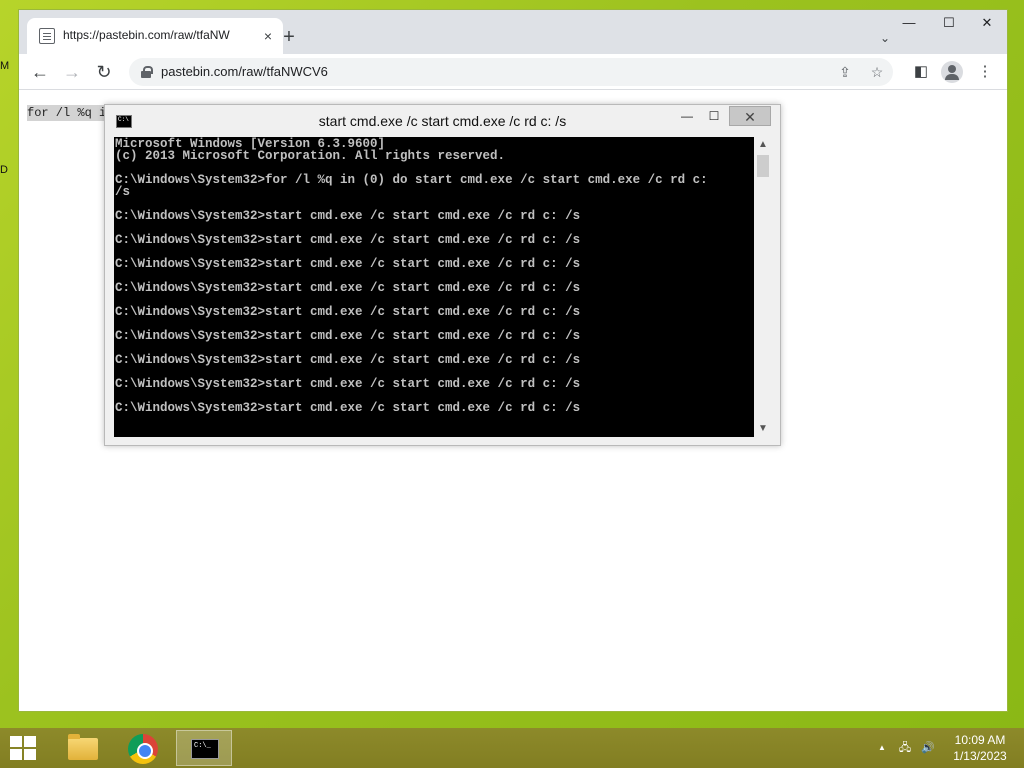 Image resolution: width=1024 pixels, height=768 pixels. Describe the element at coordinates (714, 116) in the screenshot. I see `cmd-maximize-button: ☐` at that location.